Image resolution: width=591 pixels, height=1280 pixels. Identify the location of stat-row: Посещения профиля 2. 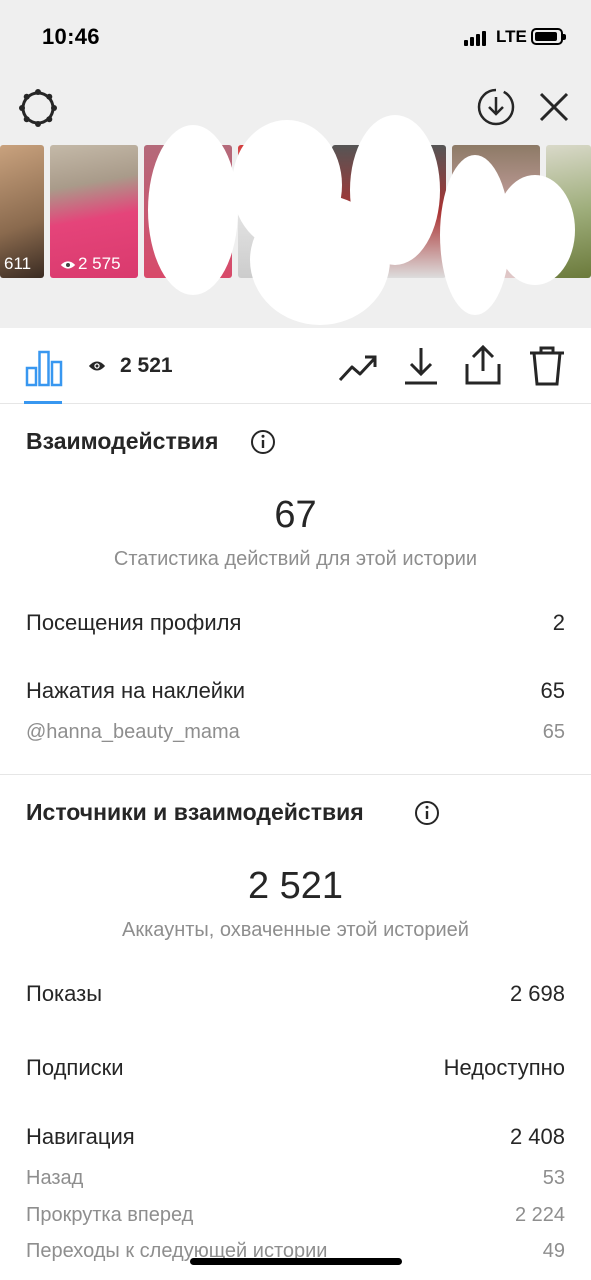
(295, 623).